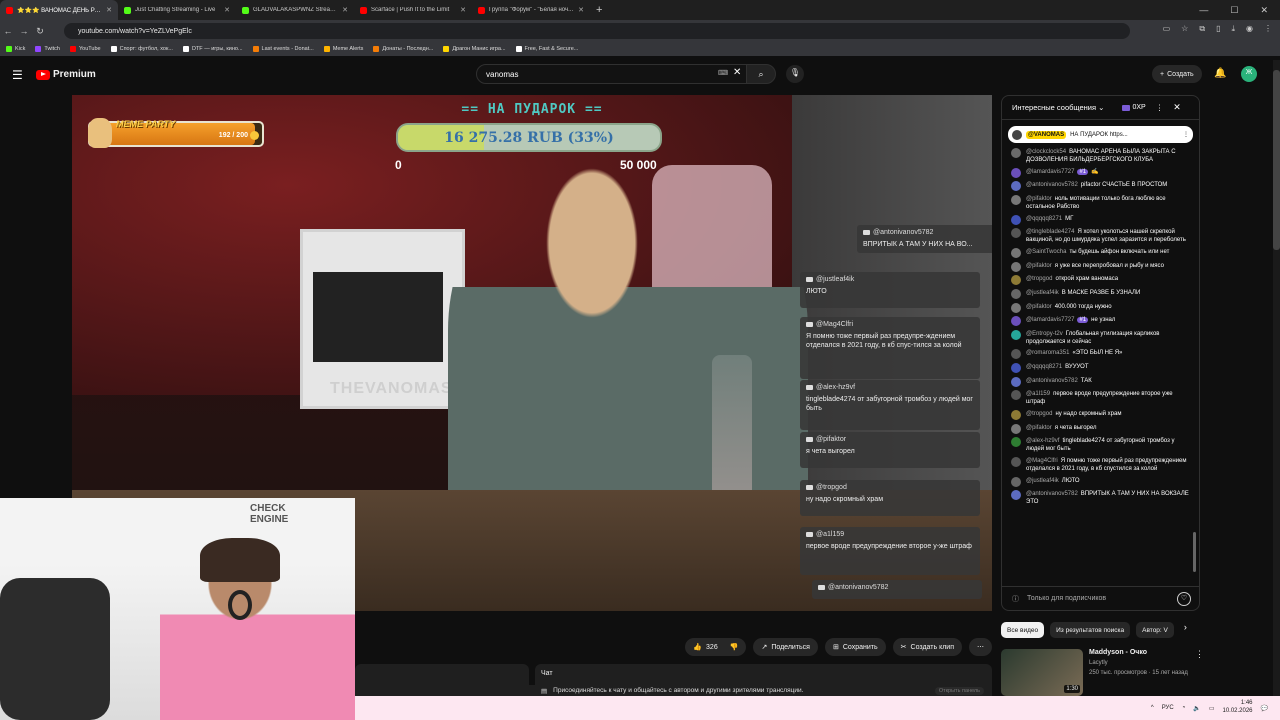 The height and width of the screenshot is (720, 1280). Describe the element at coordinates (1194, 552) in the screenshot. I see `chat-scroll-thumb` at that location.